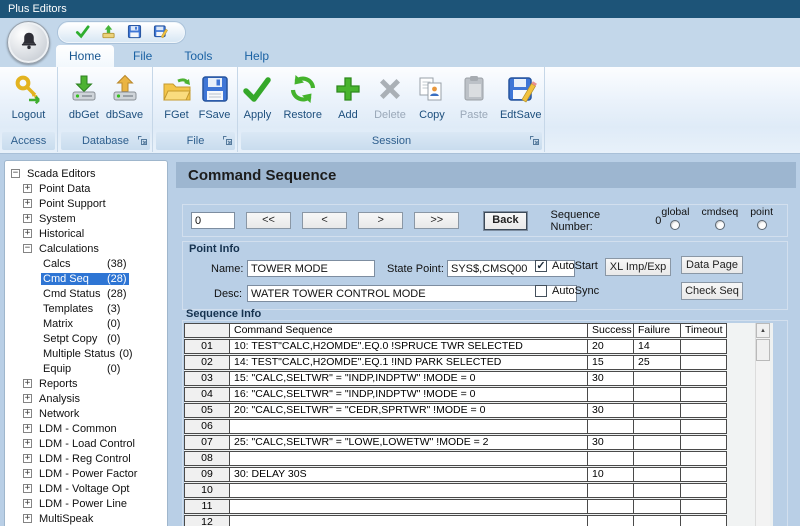 The width and height of the screenshot is (800, 526). Describe the element at coordinates (566, 266) in the screenshot. I see `autostart-checkbox-row: ✓ AutoStart` at that location.